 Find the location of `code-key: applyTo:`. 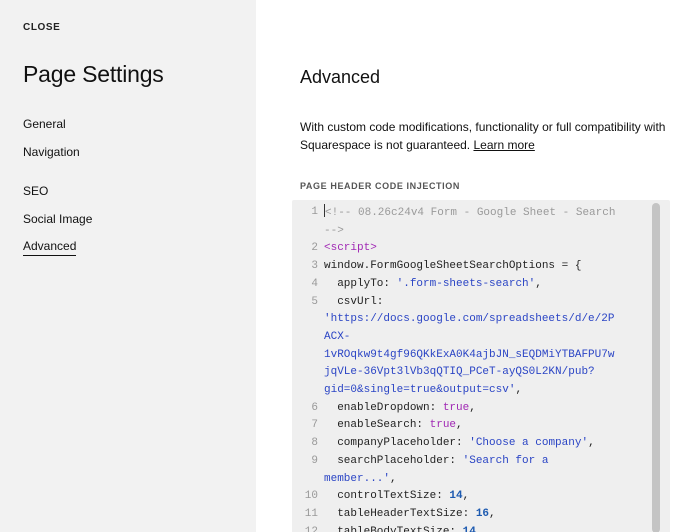

code-key: applyTo: is located at coordinates (360, 283).